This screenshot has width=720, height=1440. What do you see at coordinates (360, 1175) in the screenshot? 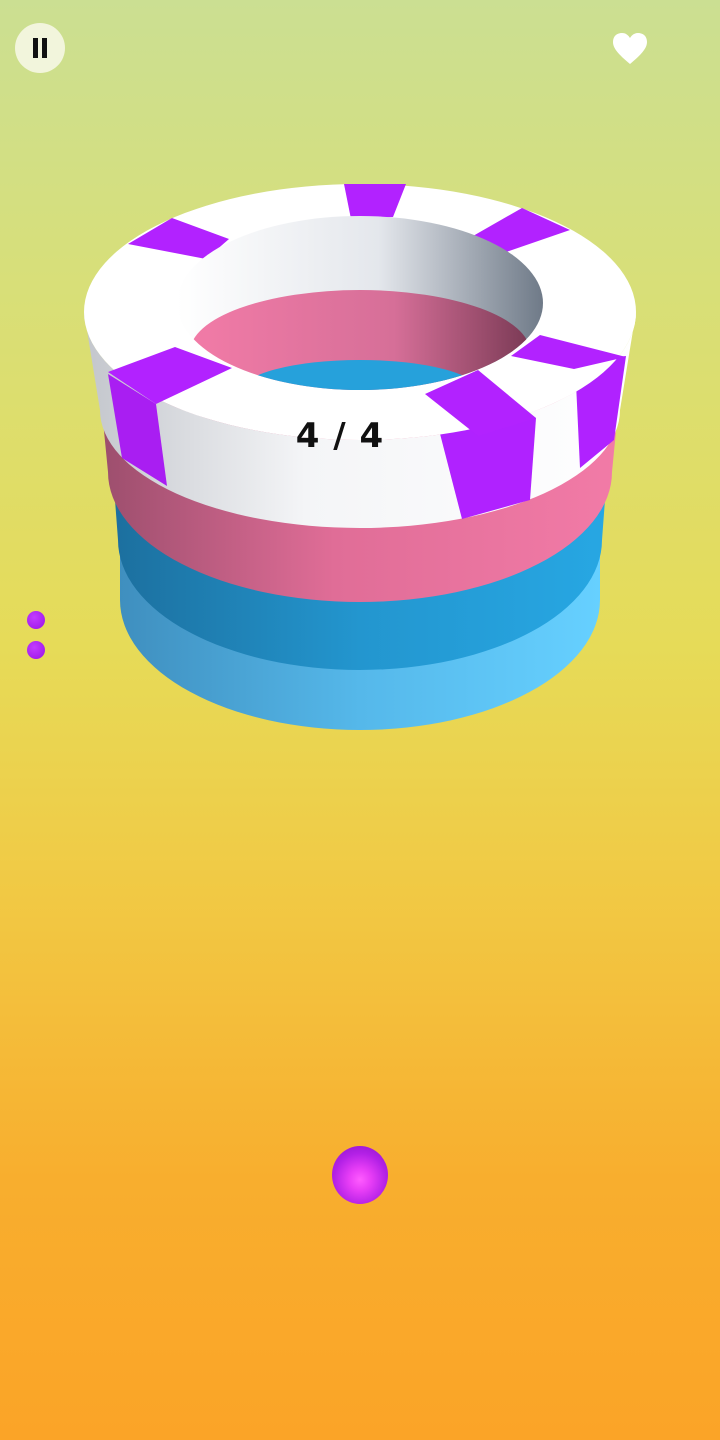
I see `player-ball` at bounding box center [360, 1175].